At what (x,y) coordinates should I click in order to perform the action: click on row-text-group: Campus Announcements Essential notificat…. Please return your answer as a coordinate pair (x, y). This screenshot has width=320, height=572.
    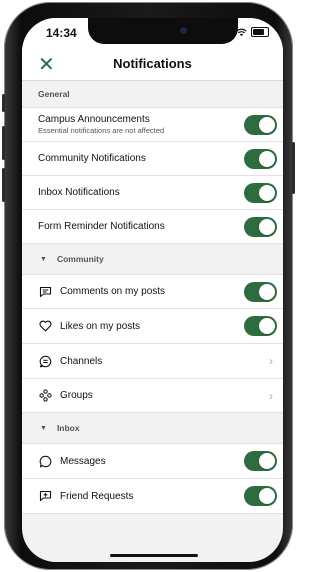
    Looking at the image, I should click on (101, 124).